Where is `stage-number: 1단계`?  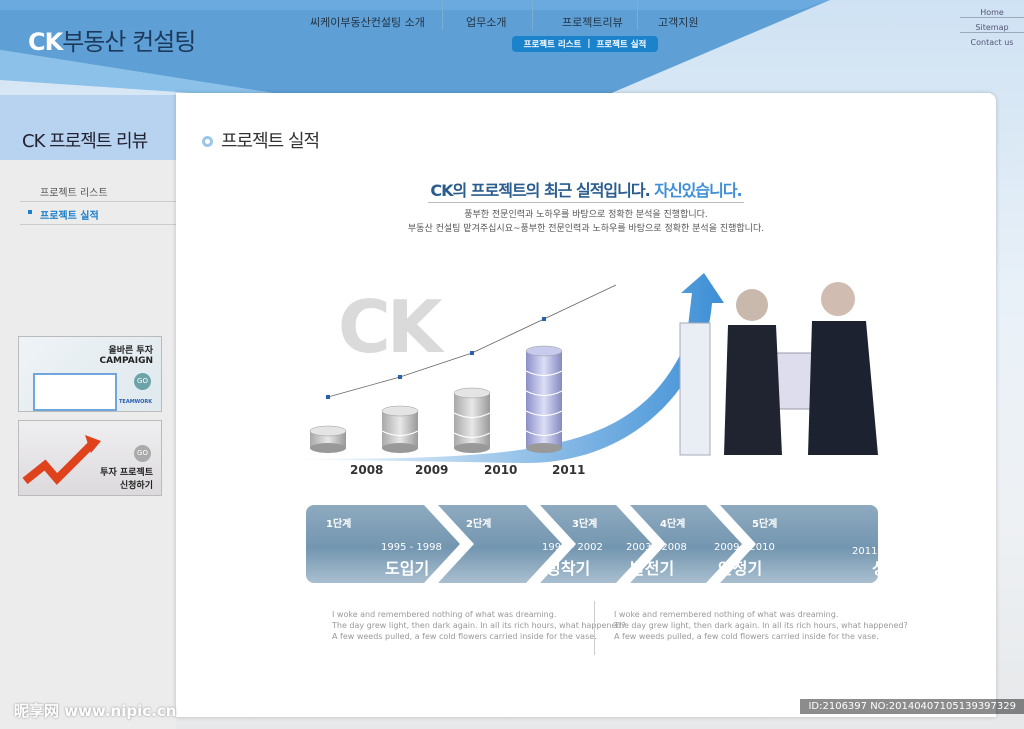 stage-number: 1단계 is located at coordinates (339, 524).